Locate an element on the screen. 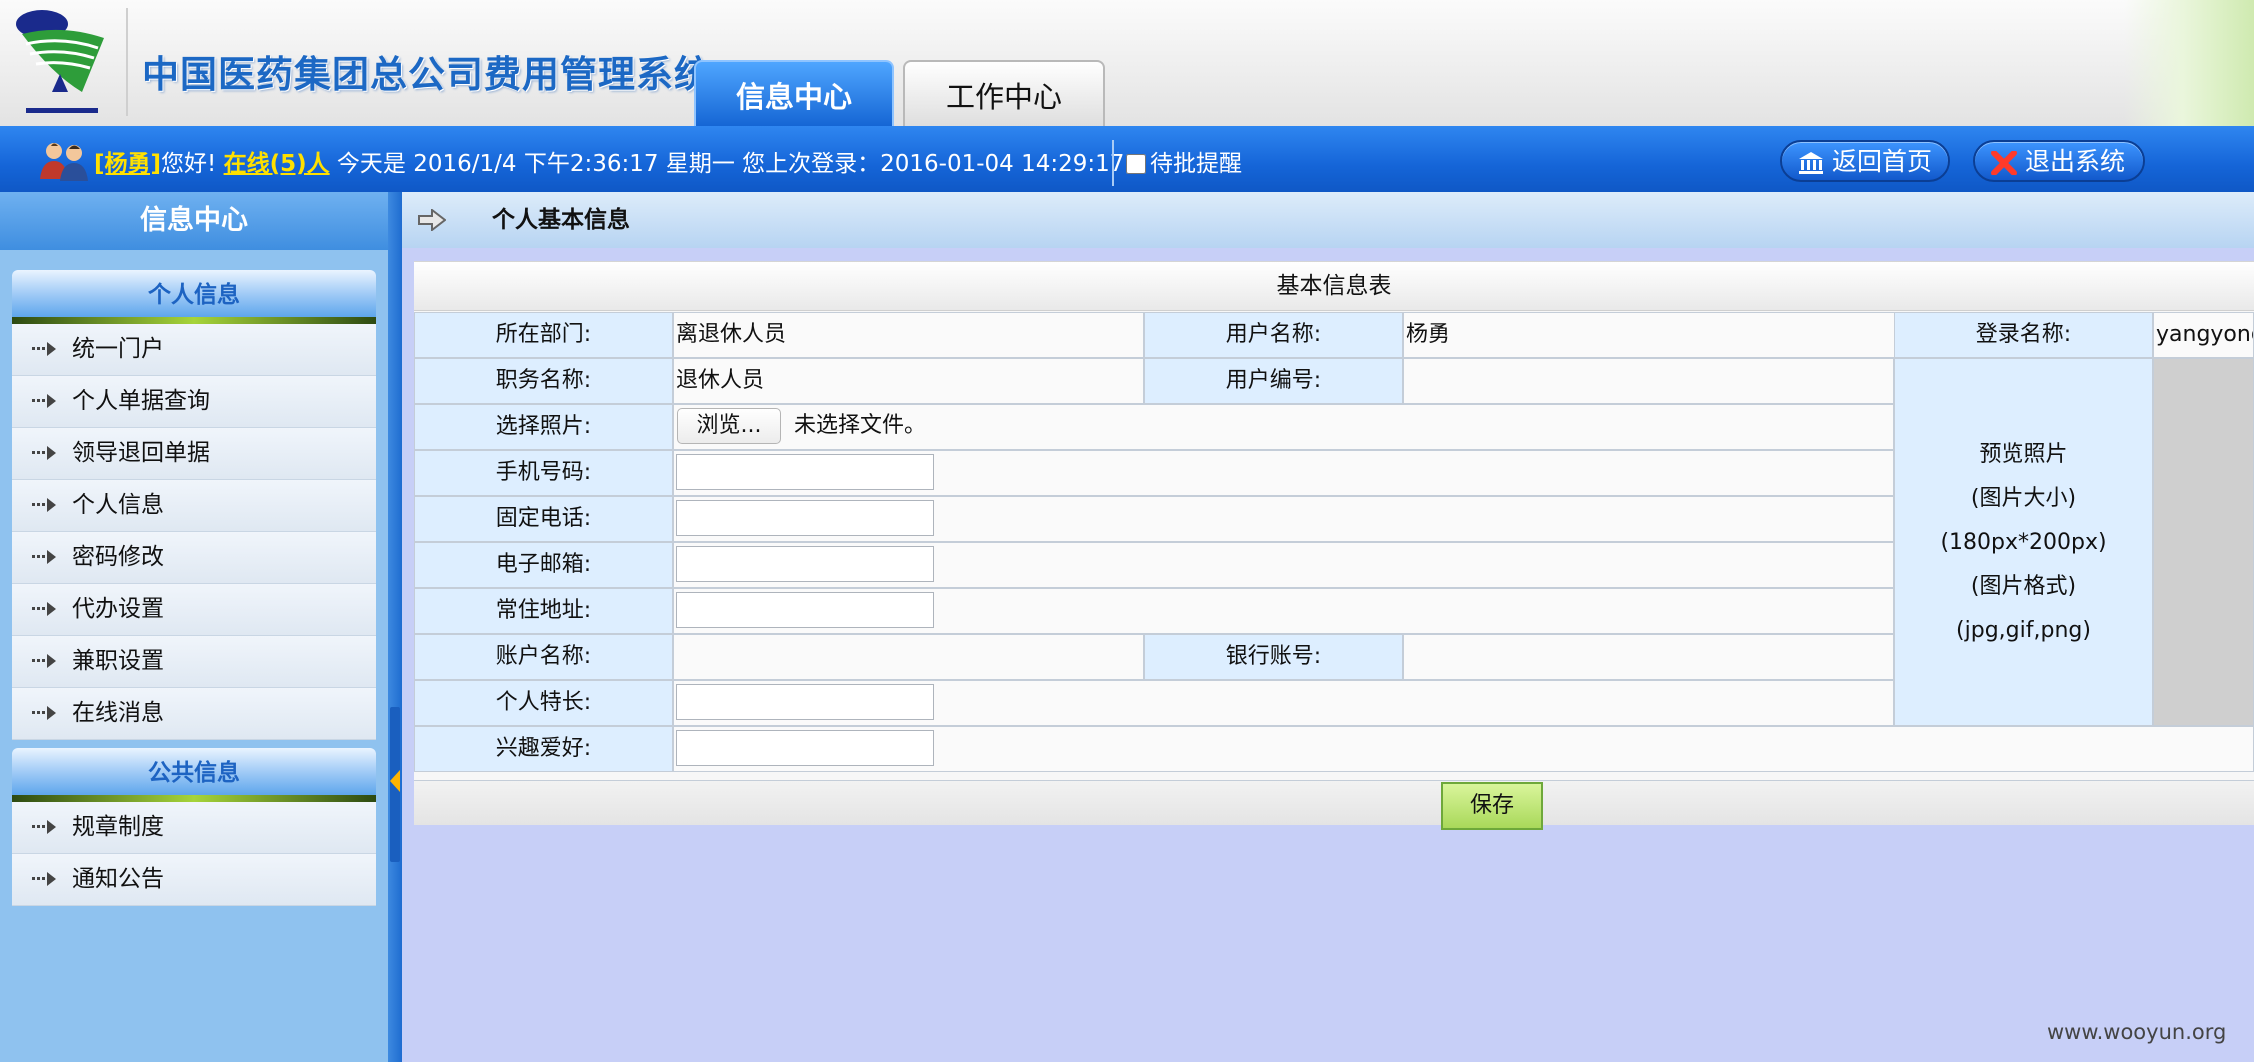 The image size is (2254, 1062). phone-label: 固定电话: is located at coordinates (543, 519).